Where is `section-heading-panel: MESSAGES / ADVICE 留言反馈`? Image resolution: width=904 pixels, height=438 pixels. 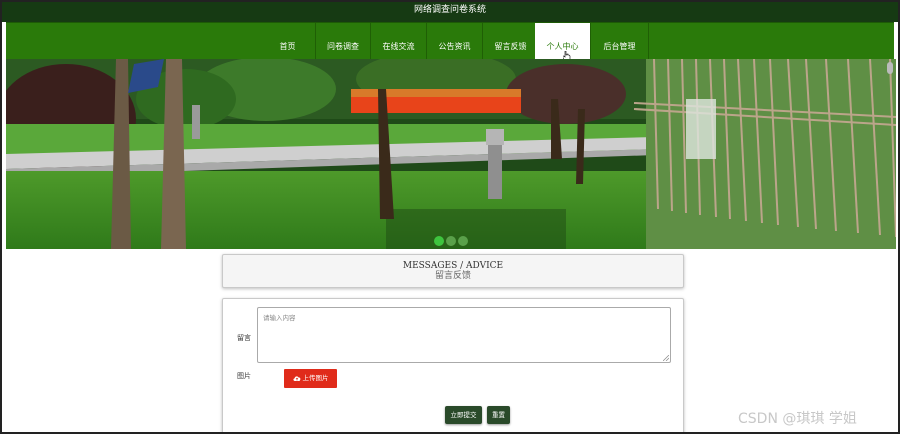
section-heading-panel: MESSAGES / ADVICE 留言反馈 is located at coordinates (453, 271).